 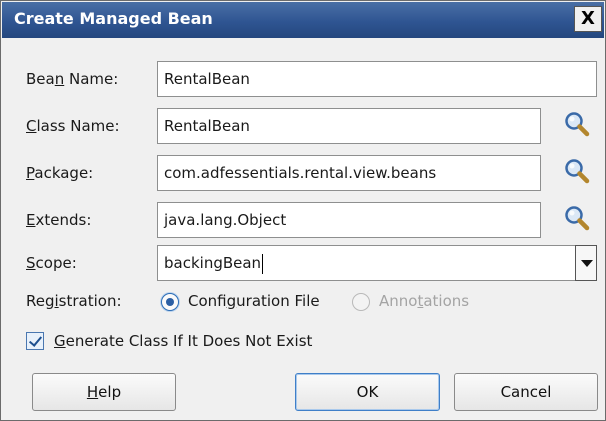 What do you see at coordinates (361, 302) in the screenshot?
I see `annotations-radio` at bounding box center [361, 302].